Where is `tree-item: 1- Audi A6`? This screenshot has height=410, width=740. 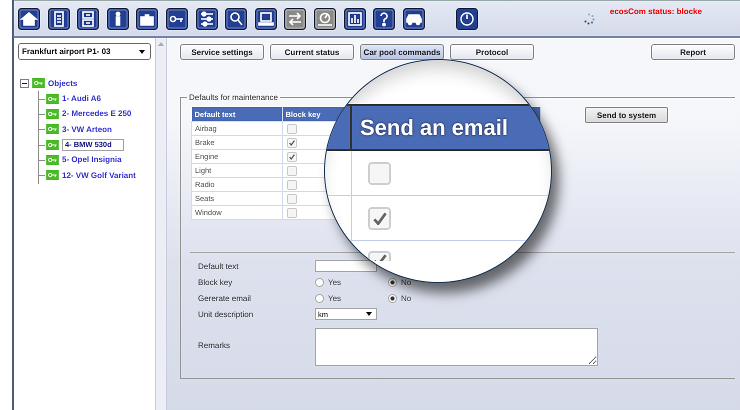
tree-item: 1- Audi A6 is located at coordinates (81, 99).